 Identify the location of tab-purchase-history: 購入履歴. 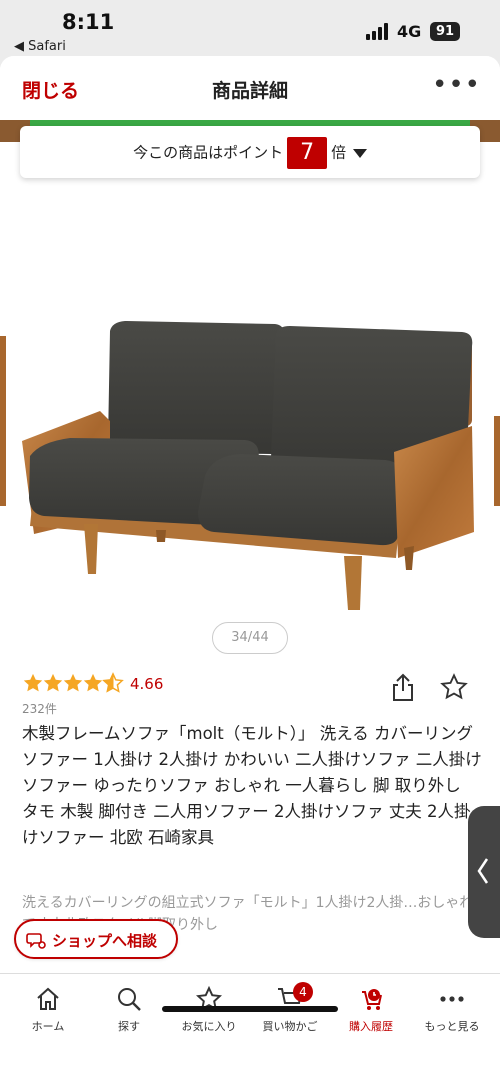
(371, 1010).